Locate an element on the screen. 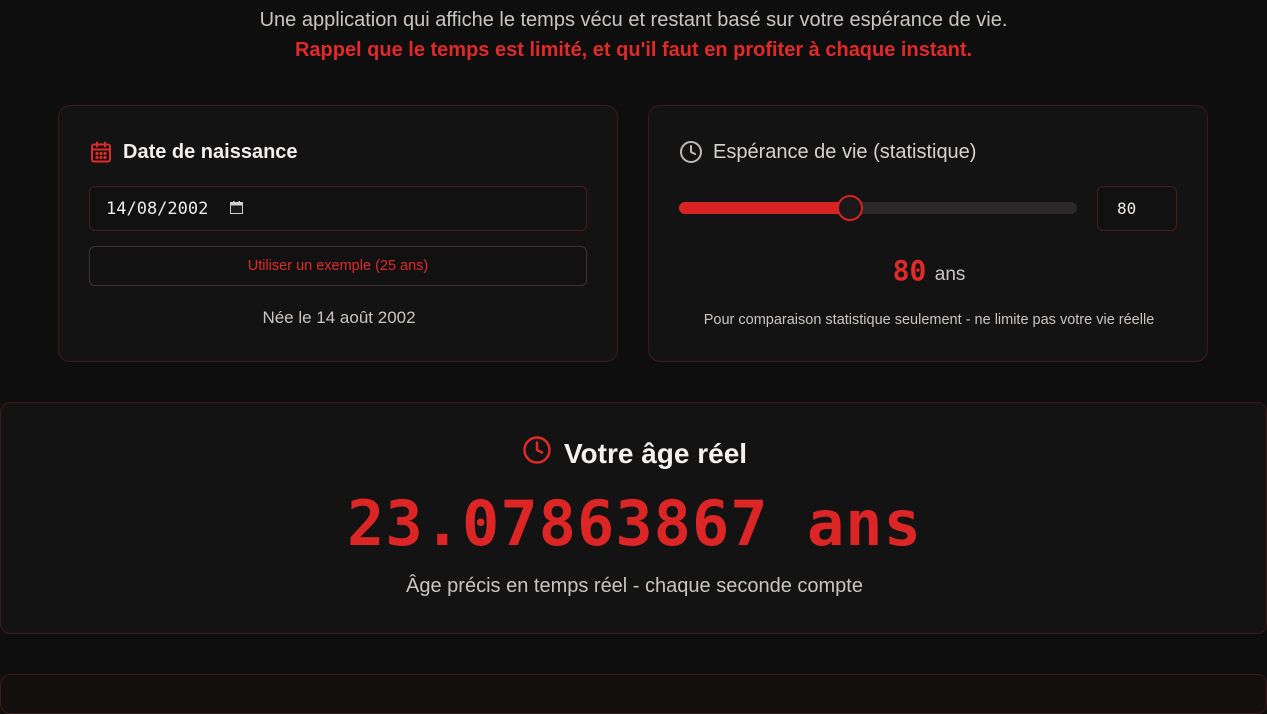  real-age-title: Votre âge réel is located at coordinates (634, 453).